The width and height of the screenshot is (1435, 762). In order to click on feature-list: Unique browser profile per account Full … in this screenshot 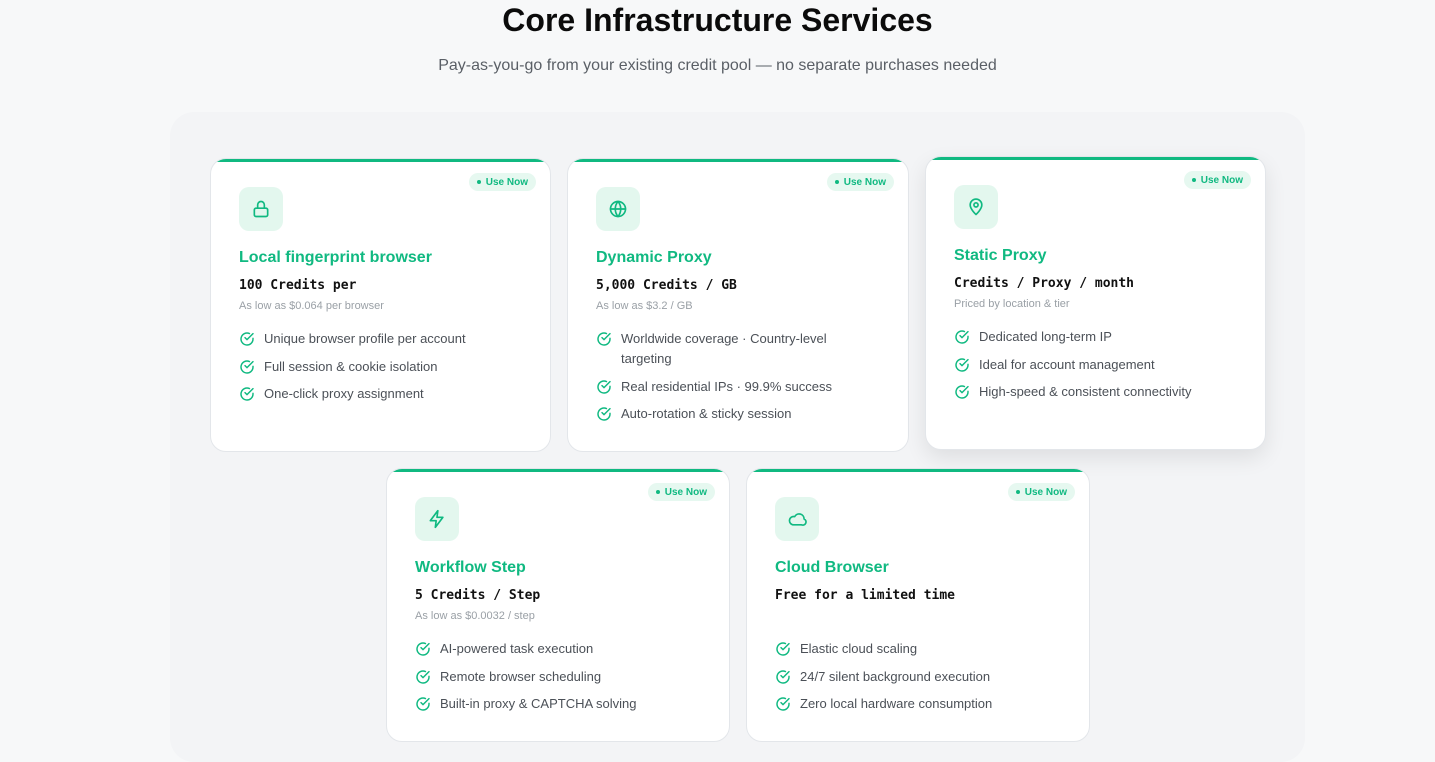, I will do `click(380, 370)`.